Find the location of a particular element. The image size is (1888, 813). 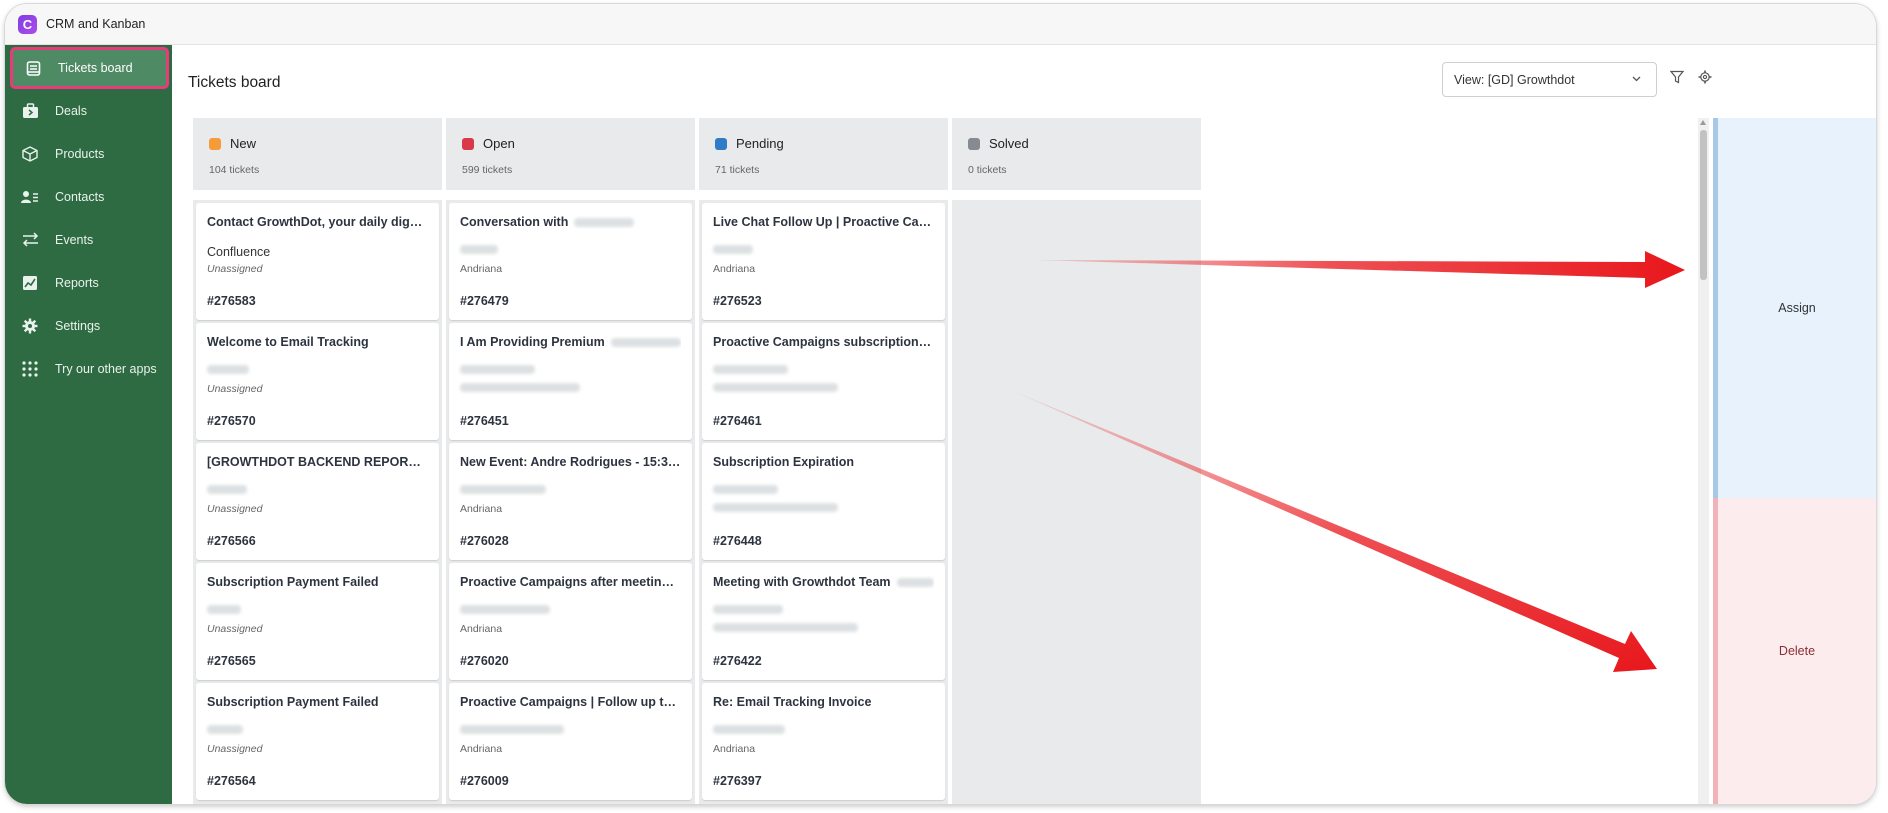

ticket-number: #276479 is located at coordinates (484, 301).